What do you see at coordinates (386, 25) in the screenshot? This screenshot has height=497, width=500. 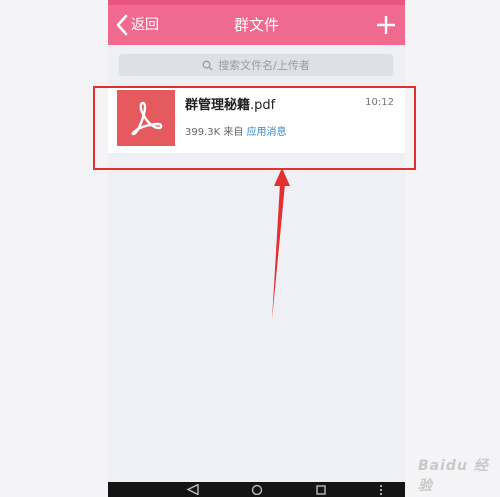 I see `plus-icon` at bounding box center [386, 25].